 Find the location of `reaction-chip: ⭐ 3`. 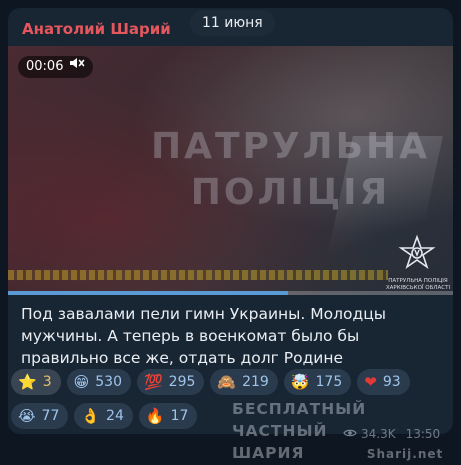

reaction-chip: ⭐ 3 is located at coordinates (36, 382).